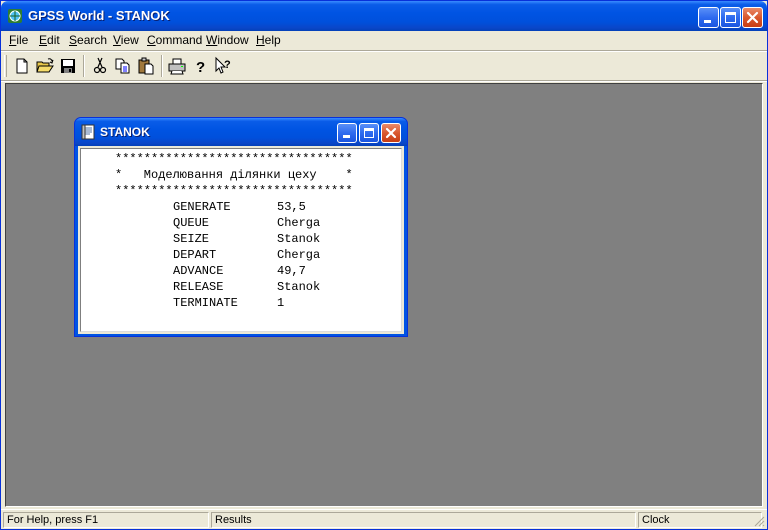 The width and height of the screenshot is (768, 530). What do you see at coordinates (700, 520) in the screenshot?
I see `status-clock-pane: Clock` at bounding box center [700, 520].